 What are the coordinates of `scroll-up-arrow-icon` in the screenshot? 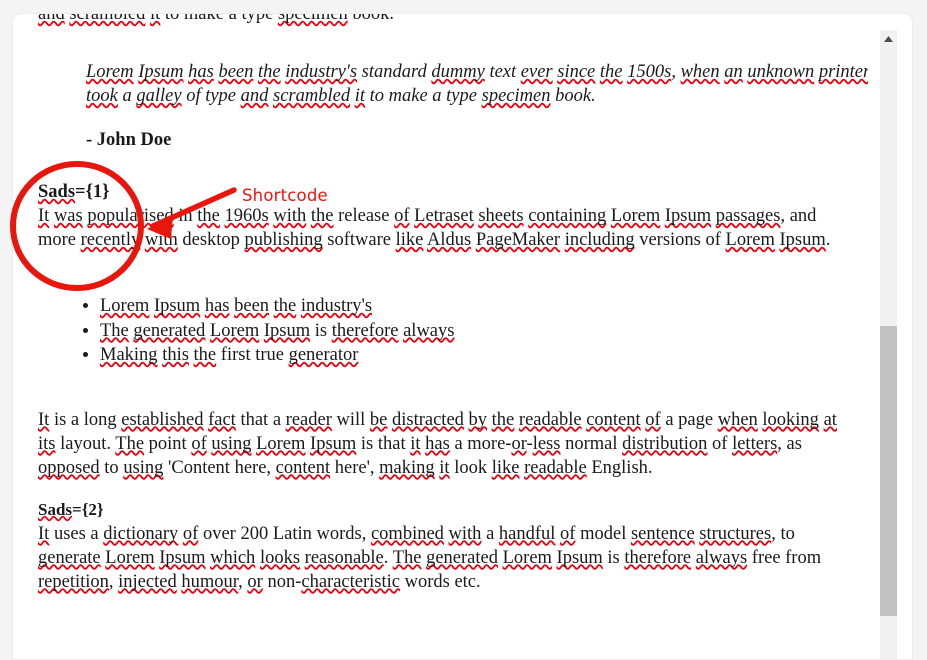 It's located at (888, 38).